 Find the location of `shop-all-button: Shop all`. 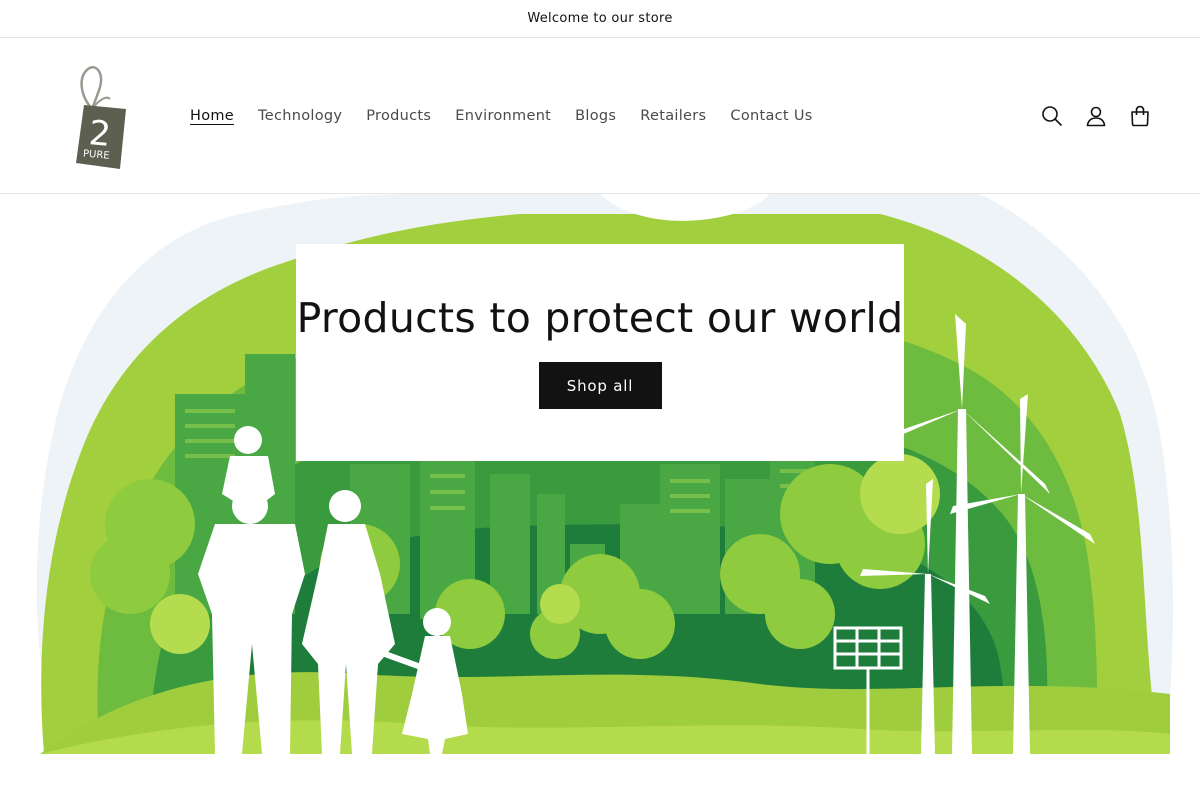

shop-all-button: Shop all is located at coordinates (600, 385).